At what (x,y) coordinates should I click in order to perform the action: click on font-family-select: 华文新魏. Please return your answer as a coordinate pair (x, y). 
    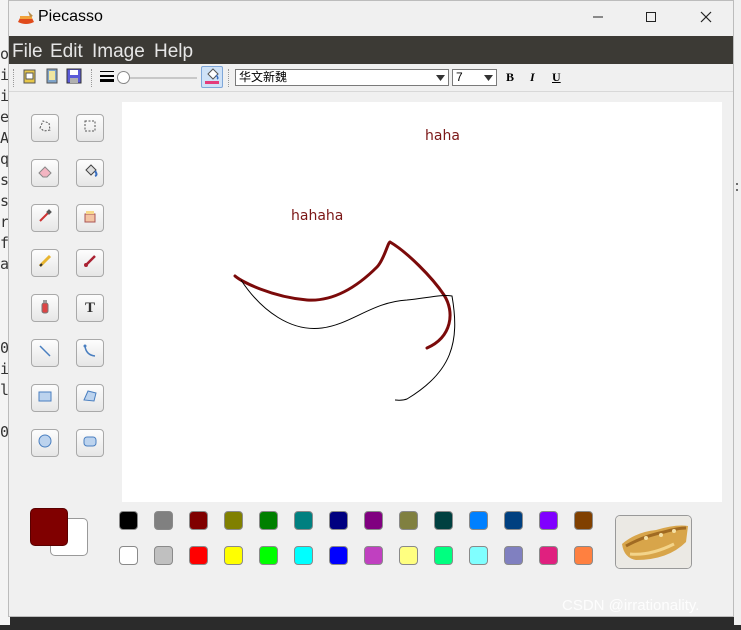
    Looking at the image, I should click on (342, 77).